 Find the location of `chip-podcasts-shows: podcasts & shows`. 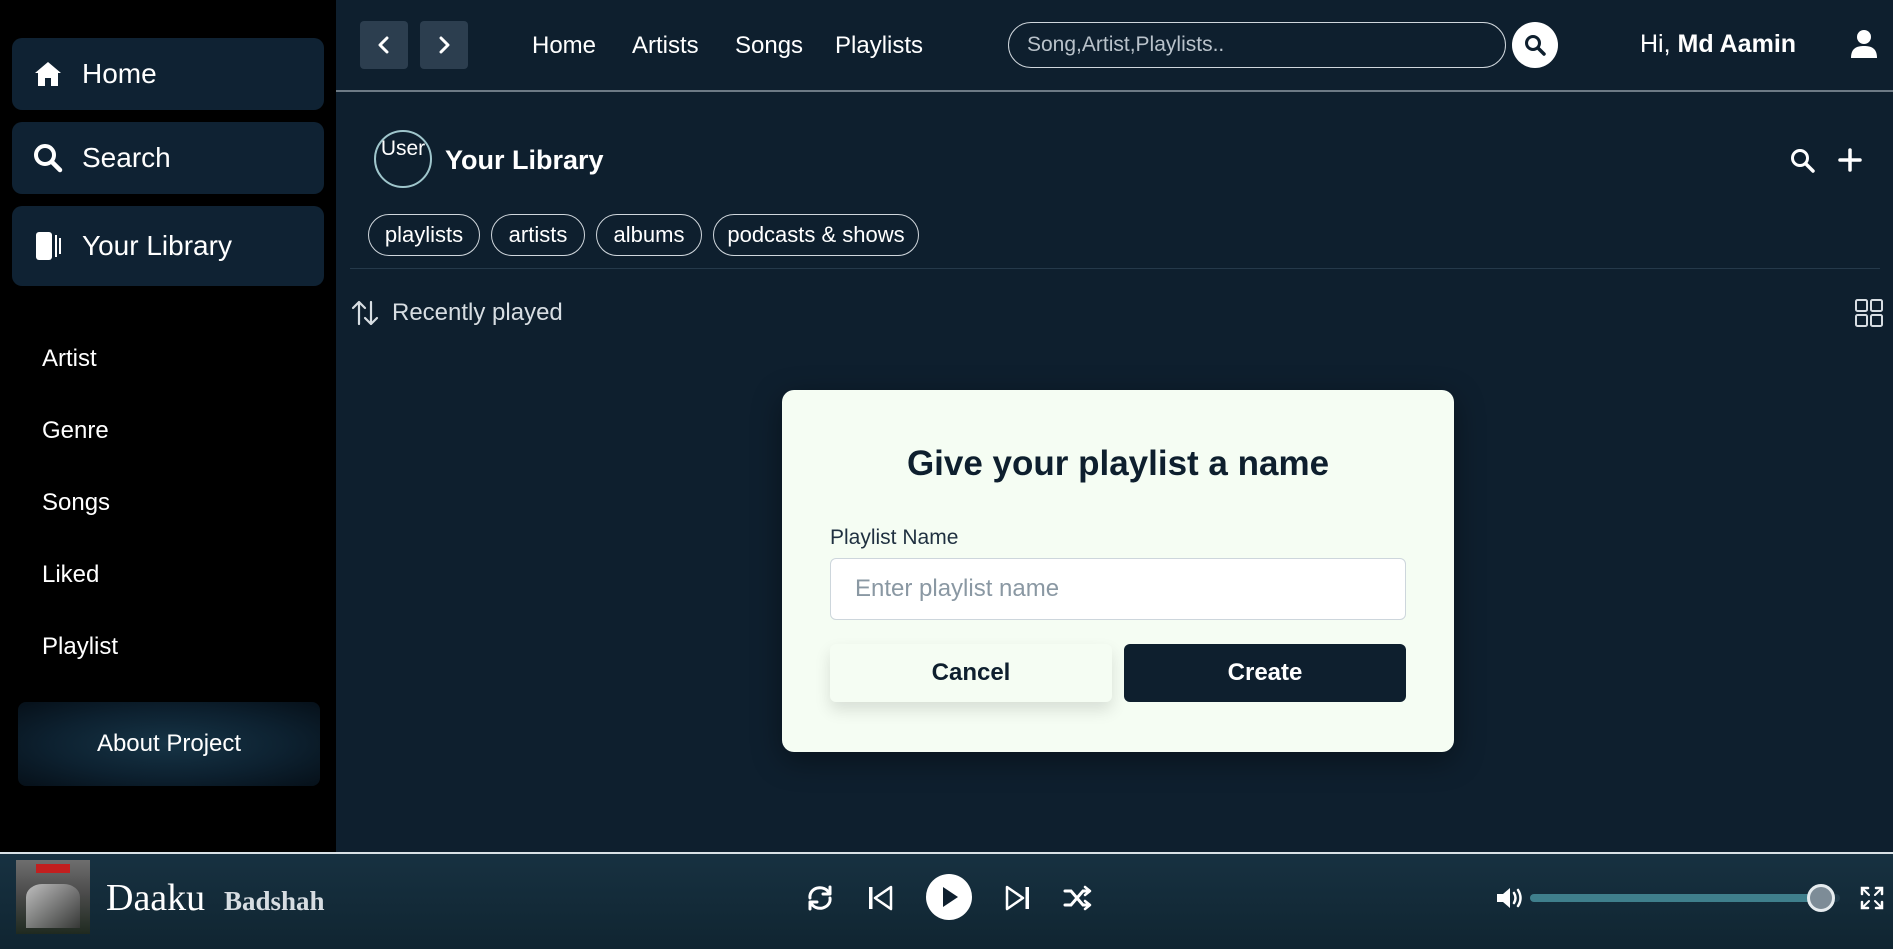

chip-podcasts-shows: podcasts & shows is located at coordinates (816, 235).